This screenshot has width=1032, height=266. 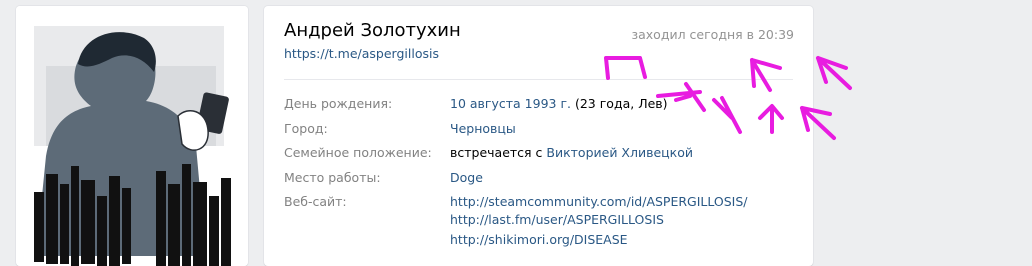 What do you see at coordinates (338, 103) in the screenshot?
I see `birthday-label: День рождения:` at bounding box center [338, 103].